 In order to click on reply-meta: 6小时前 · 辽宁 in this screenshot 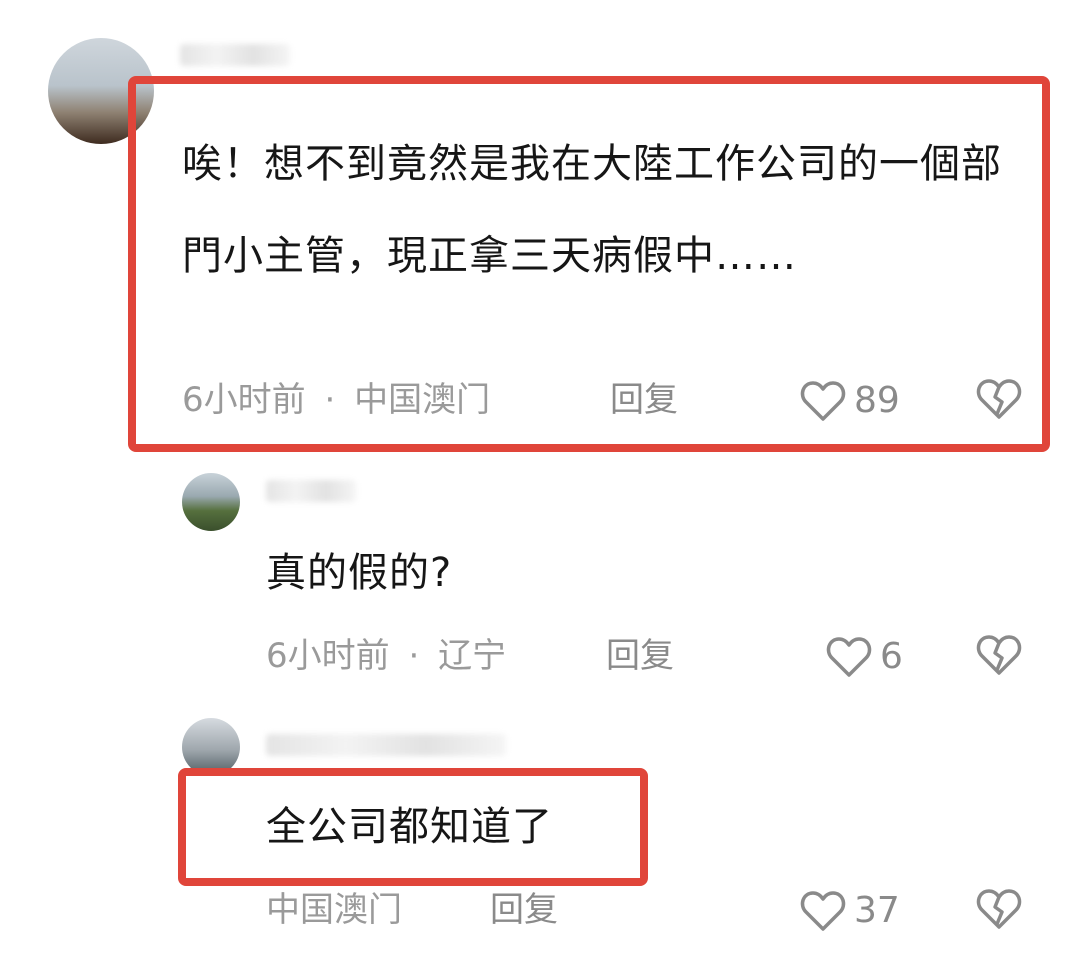, I will do `click(386, 656)`.